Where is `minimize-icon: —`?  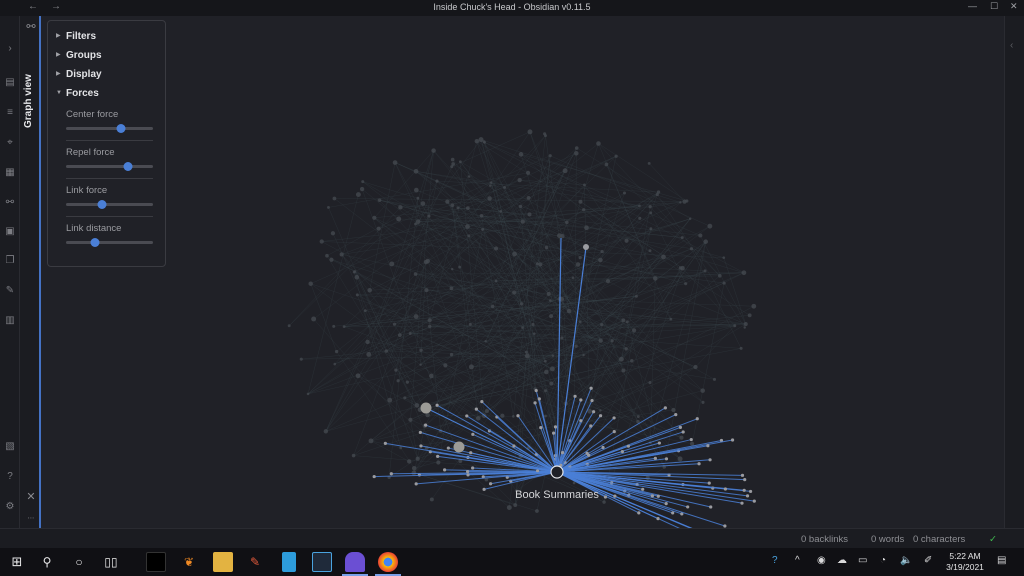 minimize-icon: — is located at coordinates (972, 6).